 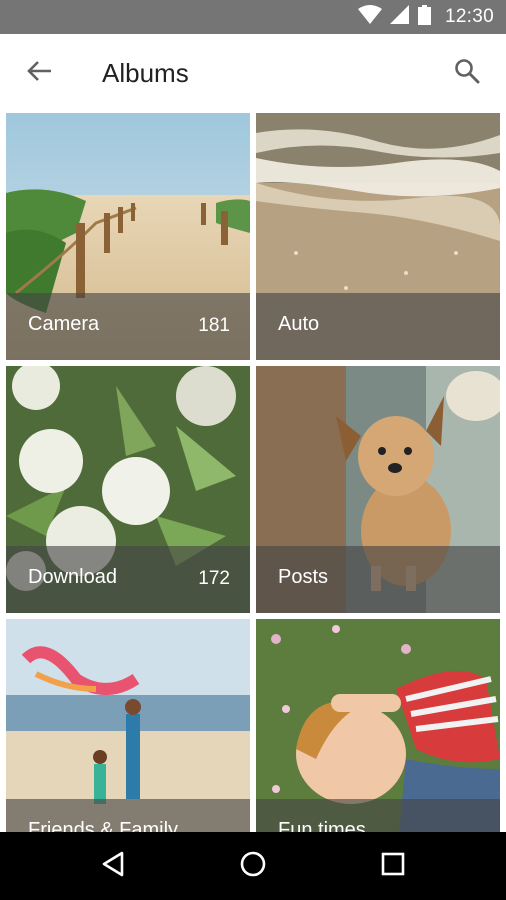 I want to click on recents-square-icon, so click(x=393, y=866).